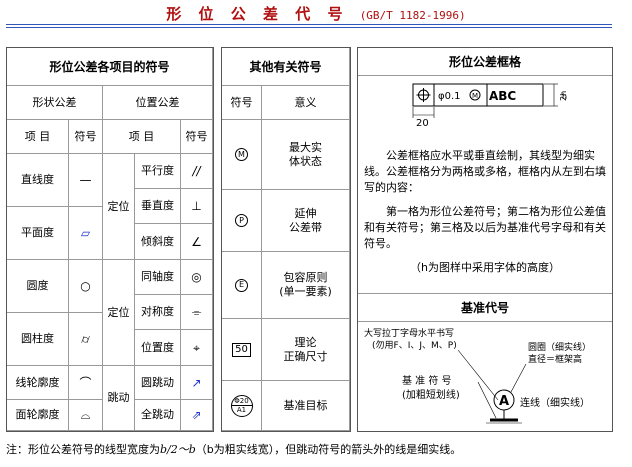 The height and width of the screenshot is (467, 632). Describe the element at coordinates (38, 383) in the screenshot. I see `form-item-name: 线轮廓度` at that location.